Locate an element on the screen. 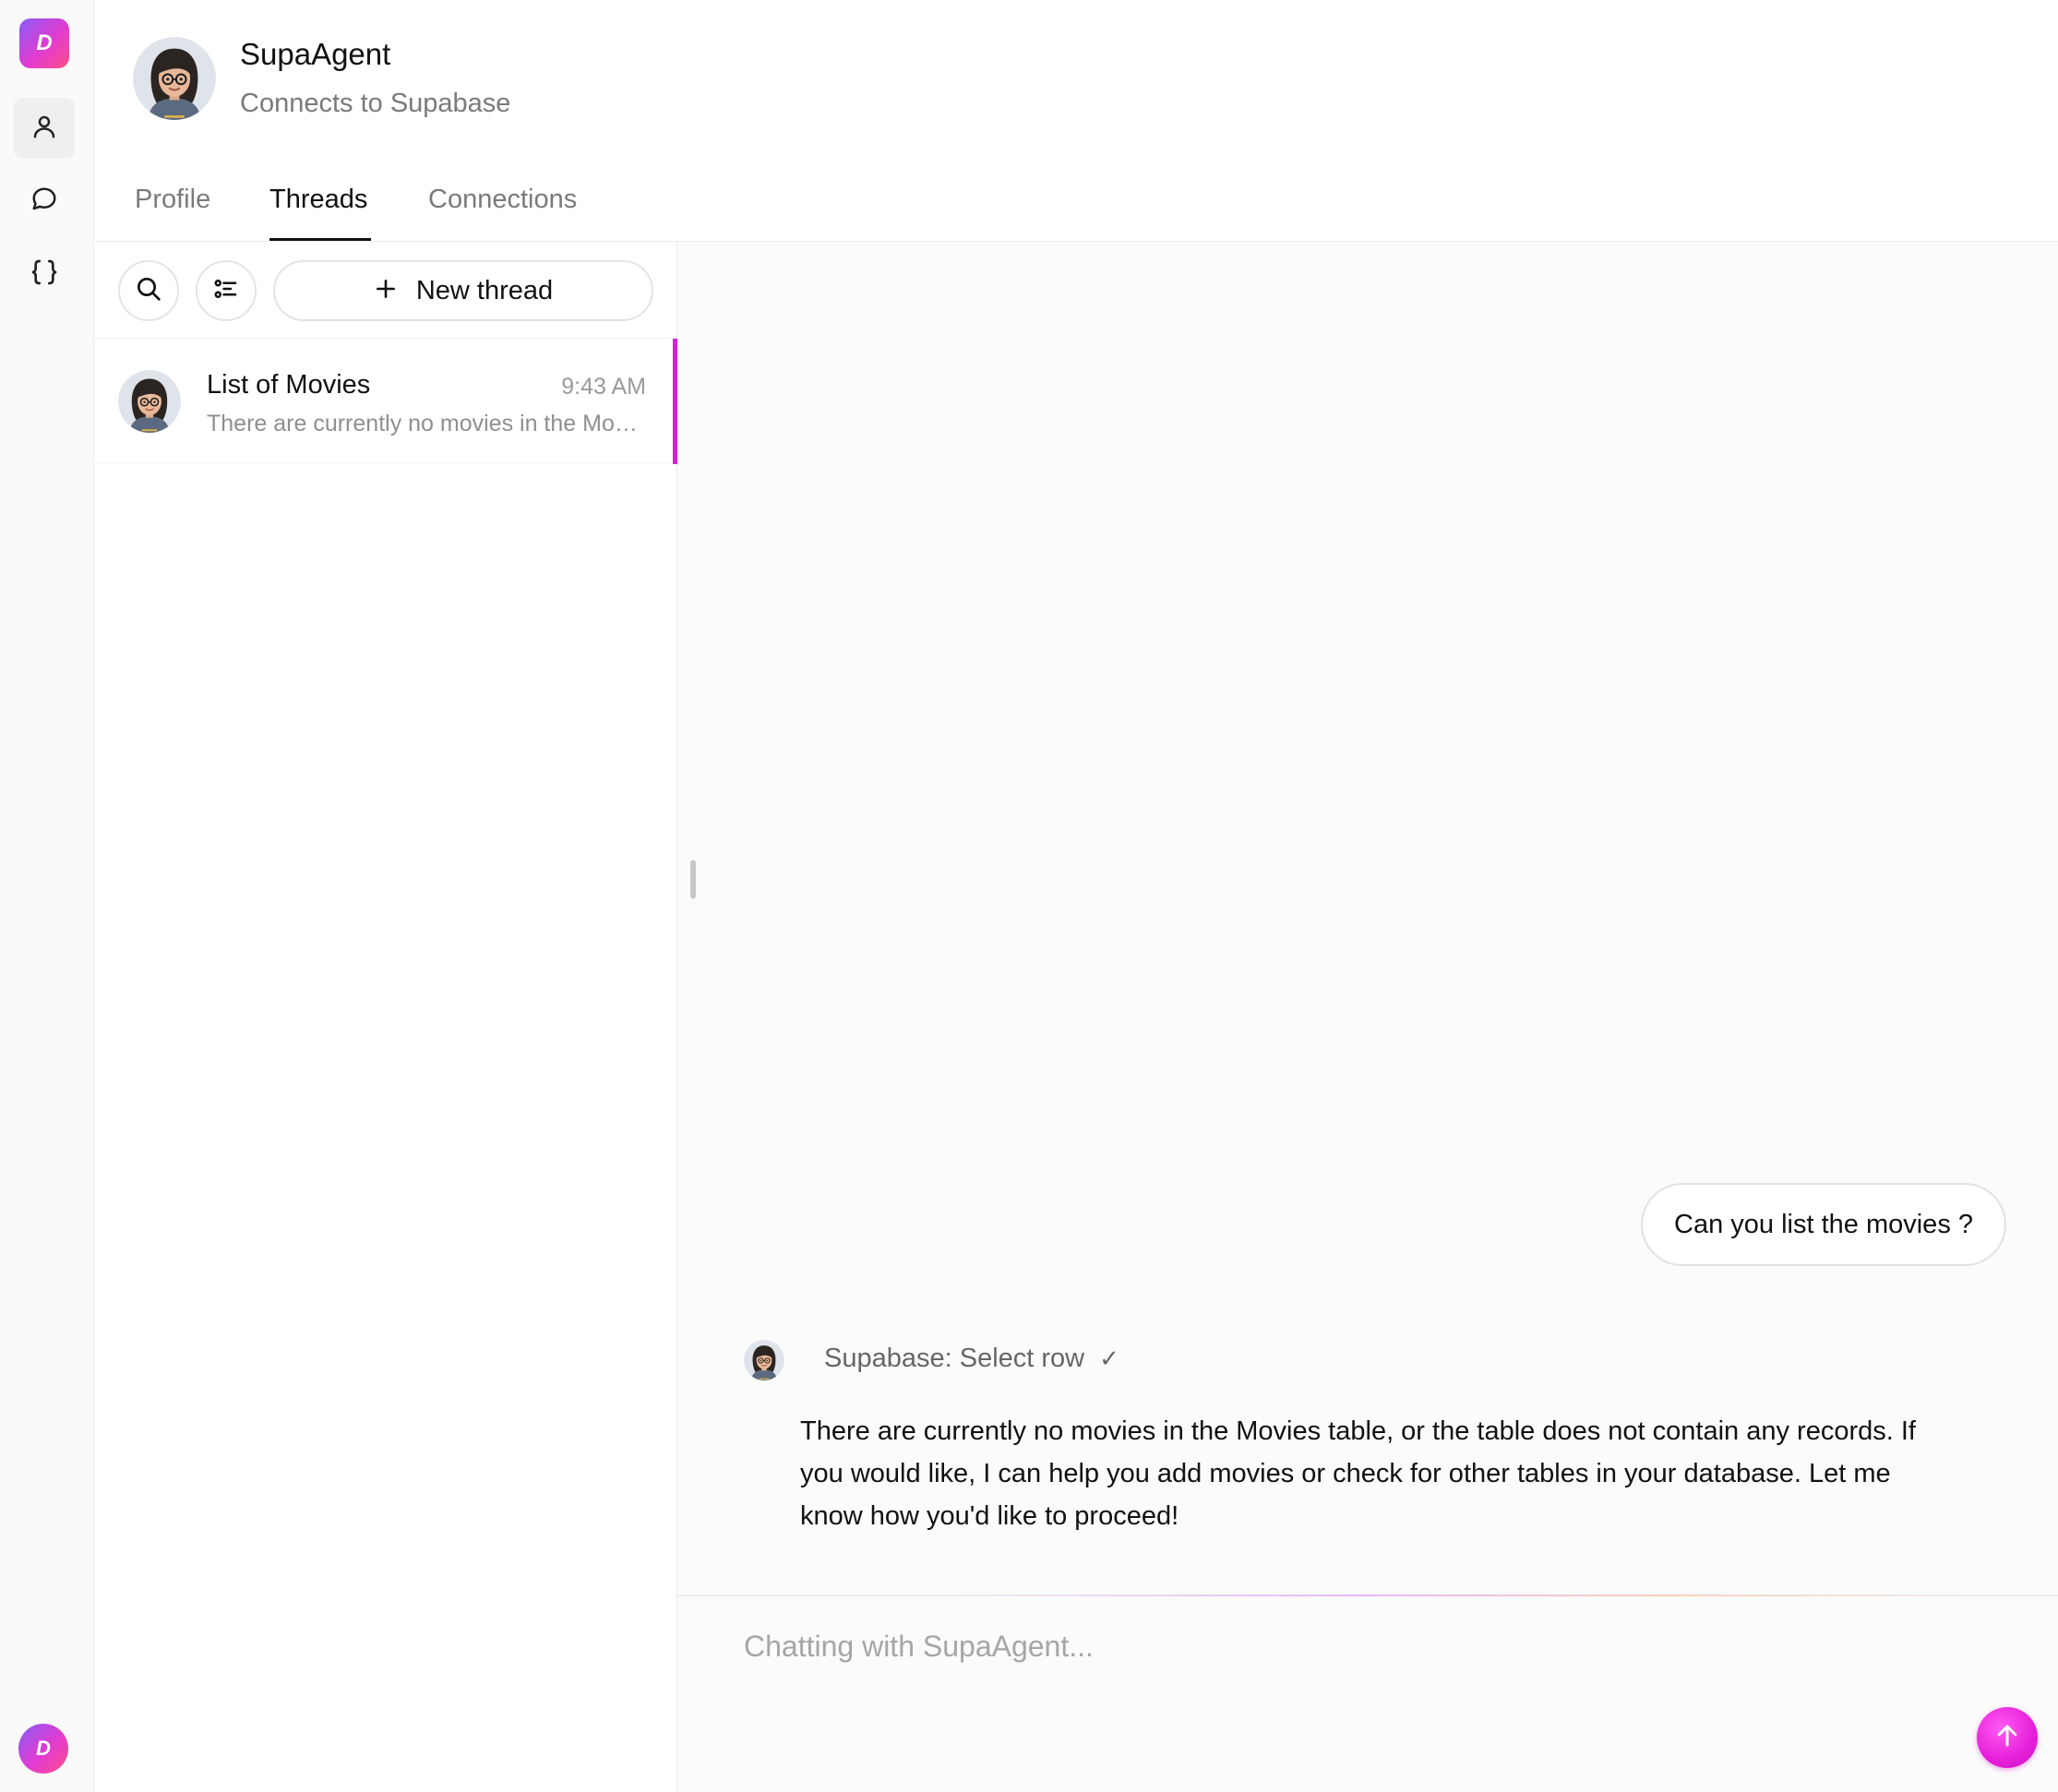 The height and width of the screenshot is (1792, 2058). code-braces-icon is located at coordinates (44, 274).